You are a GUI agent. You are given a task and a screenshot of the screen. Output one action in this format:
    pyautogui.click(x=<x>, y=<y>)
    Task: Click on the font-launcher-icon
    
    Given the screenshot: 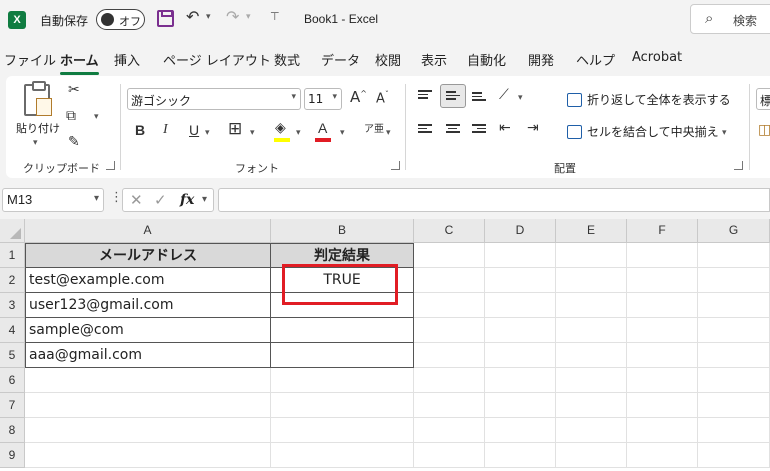 What is the action you would take?
    pyautogui.click(x=395, y=165)
    